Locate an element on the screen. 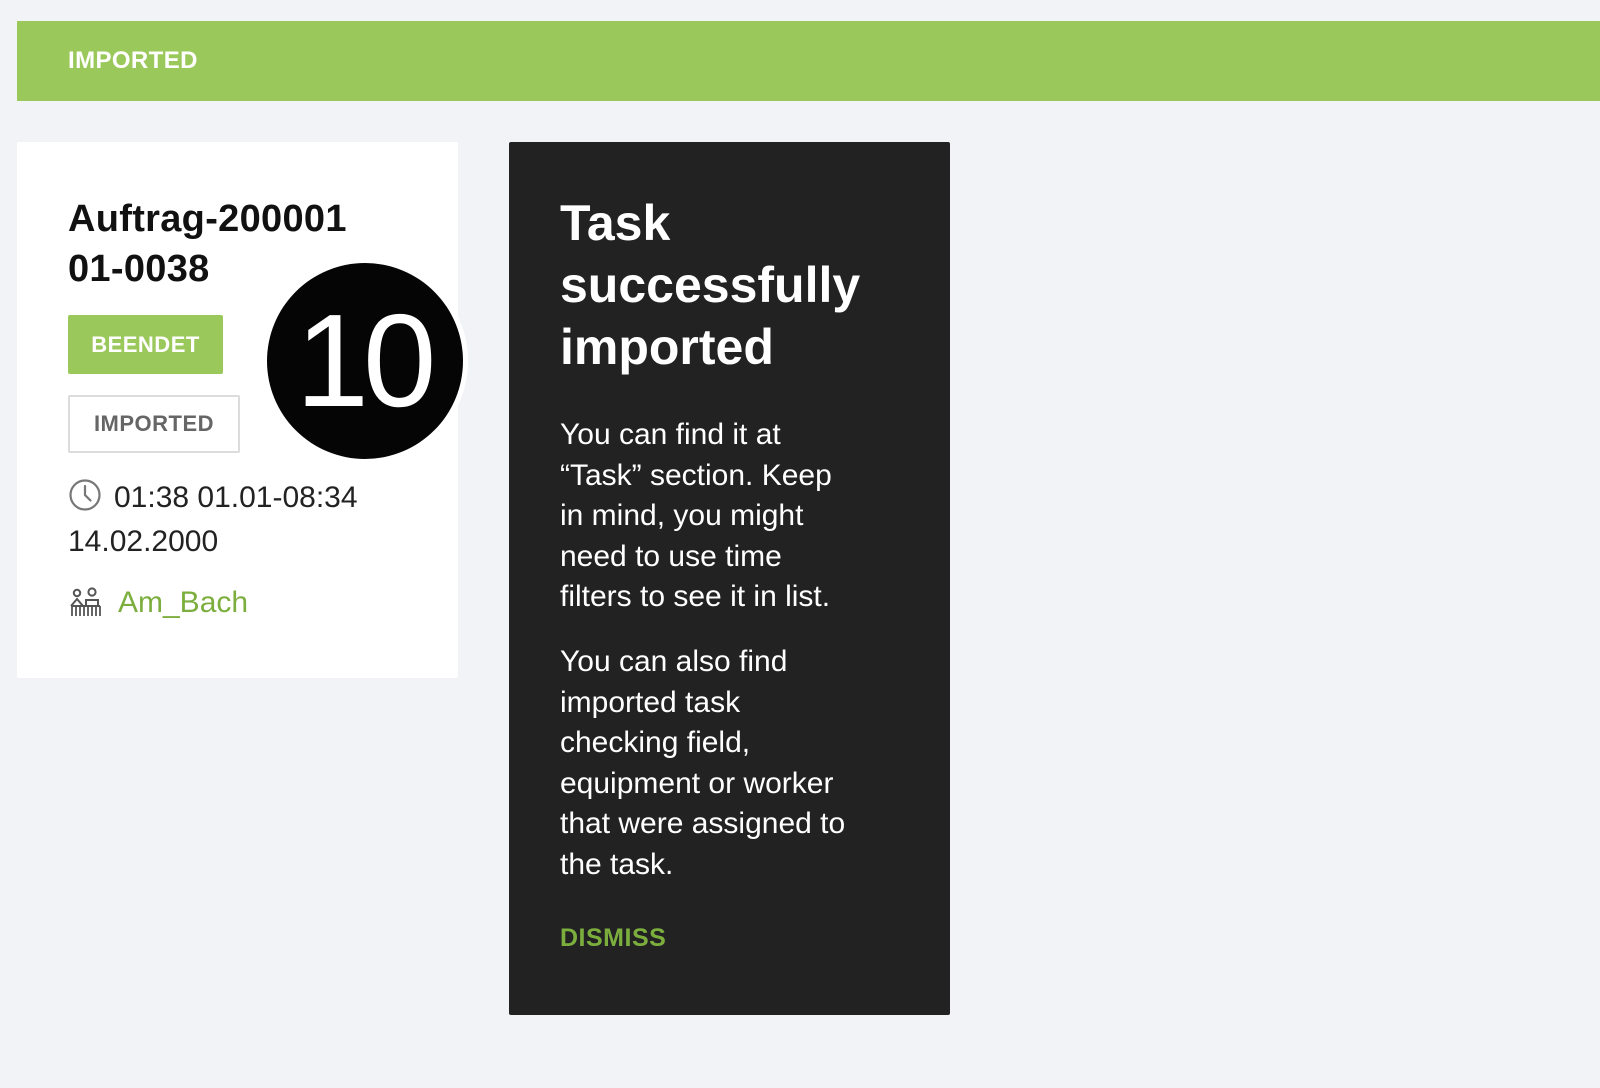 The image size is (1600, 1088). clock-icon is located at coordinates (85, 495).